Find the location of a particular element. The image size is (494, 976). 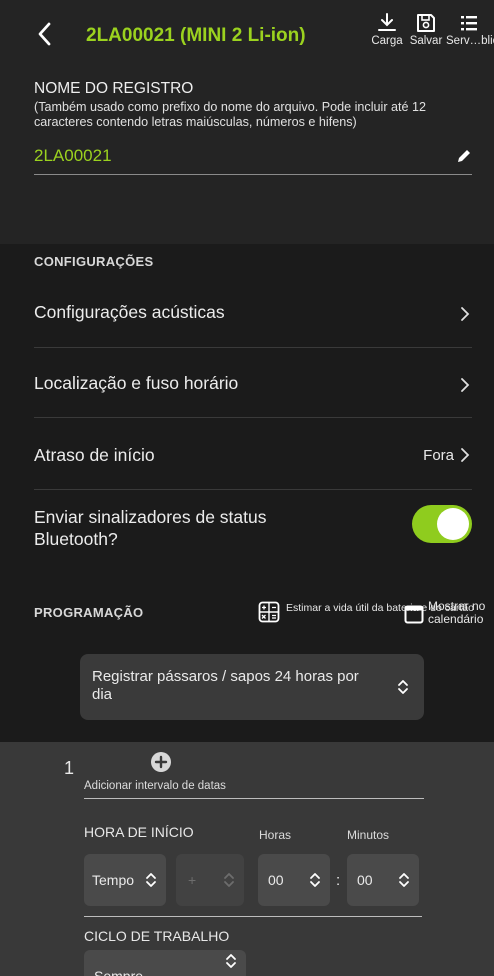

duty-cycle-title: CICLO DE TRABALHO is located at coordinates (157, 936).